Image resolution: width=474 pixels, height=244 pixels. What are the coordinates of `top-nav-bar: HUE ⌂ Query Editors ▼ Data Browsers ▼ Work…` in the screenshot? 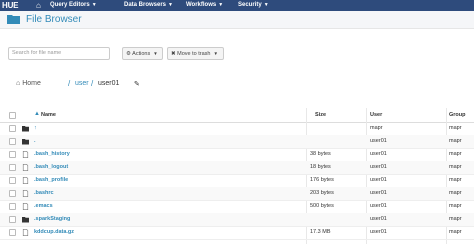 It's located at (237, 5).